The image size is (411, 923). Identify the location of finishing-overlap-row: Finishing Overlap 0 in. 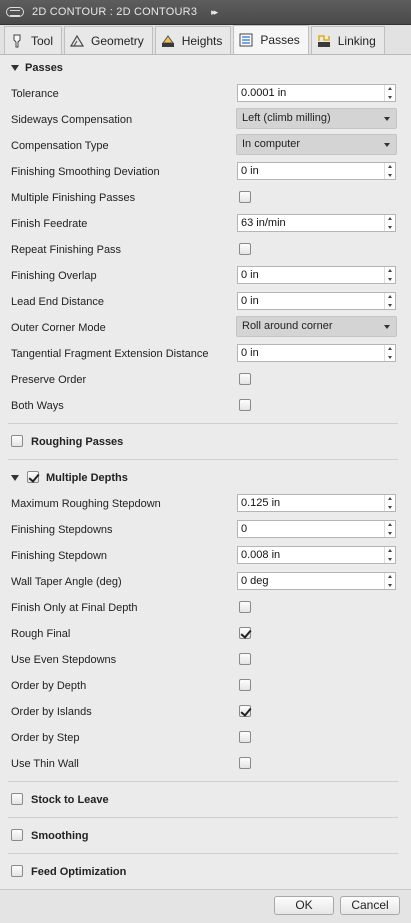
(205, 277).